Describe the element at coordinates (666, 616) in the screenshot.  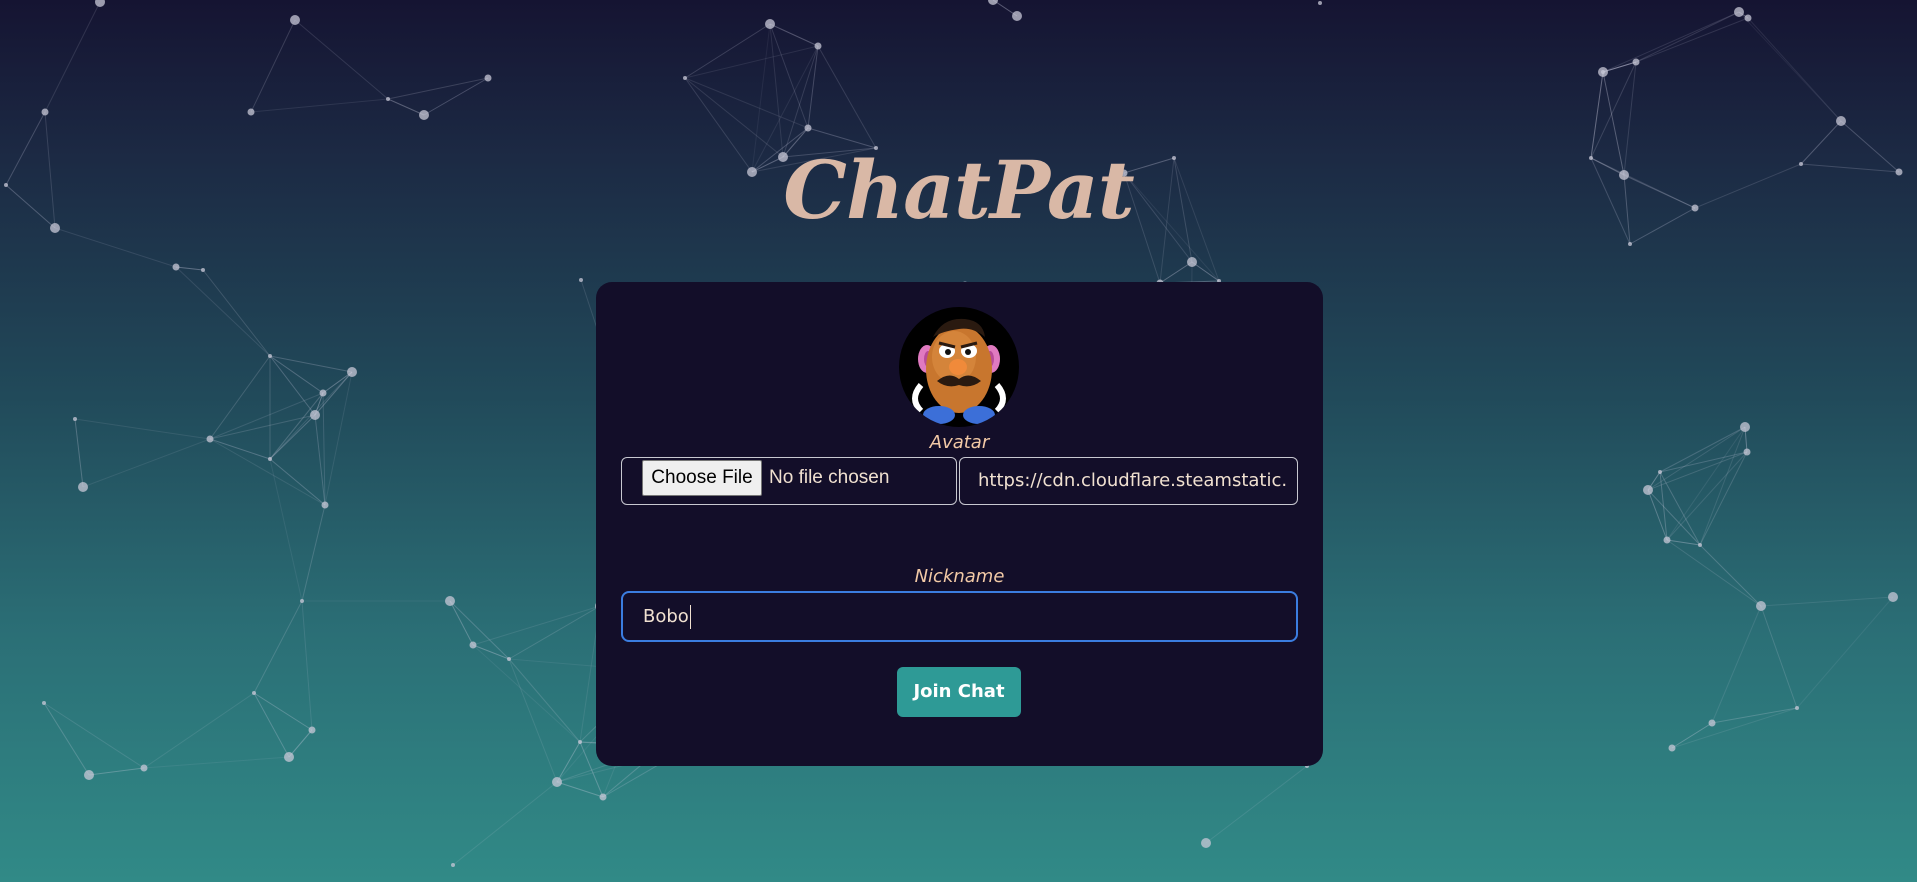
I see `nickname-value: Bobo` at that location.